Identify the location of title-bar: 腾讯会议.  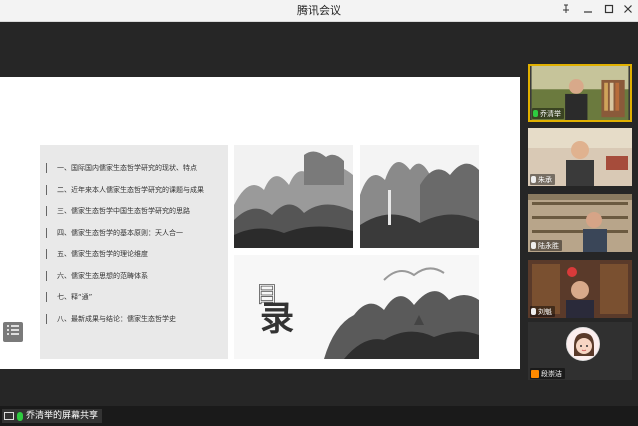
(319, 11).